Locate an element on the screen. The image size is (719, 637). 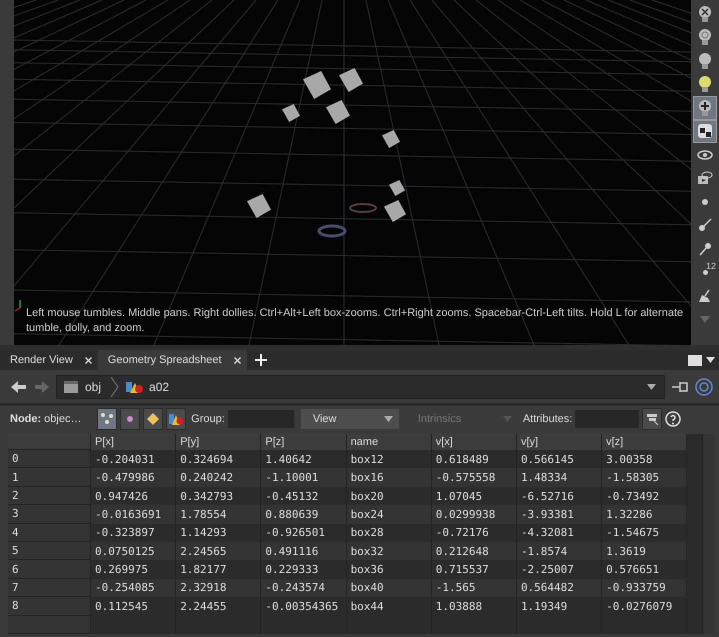
filter-button is located at coordinates (652, 419).